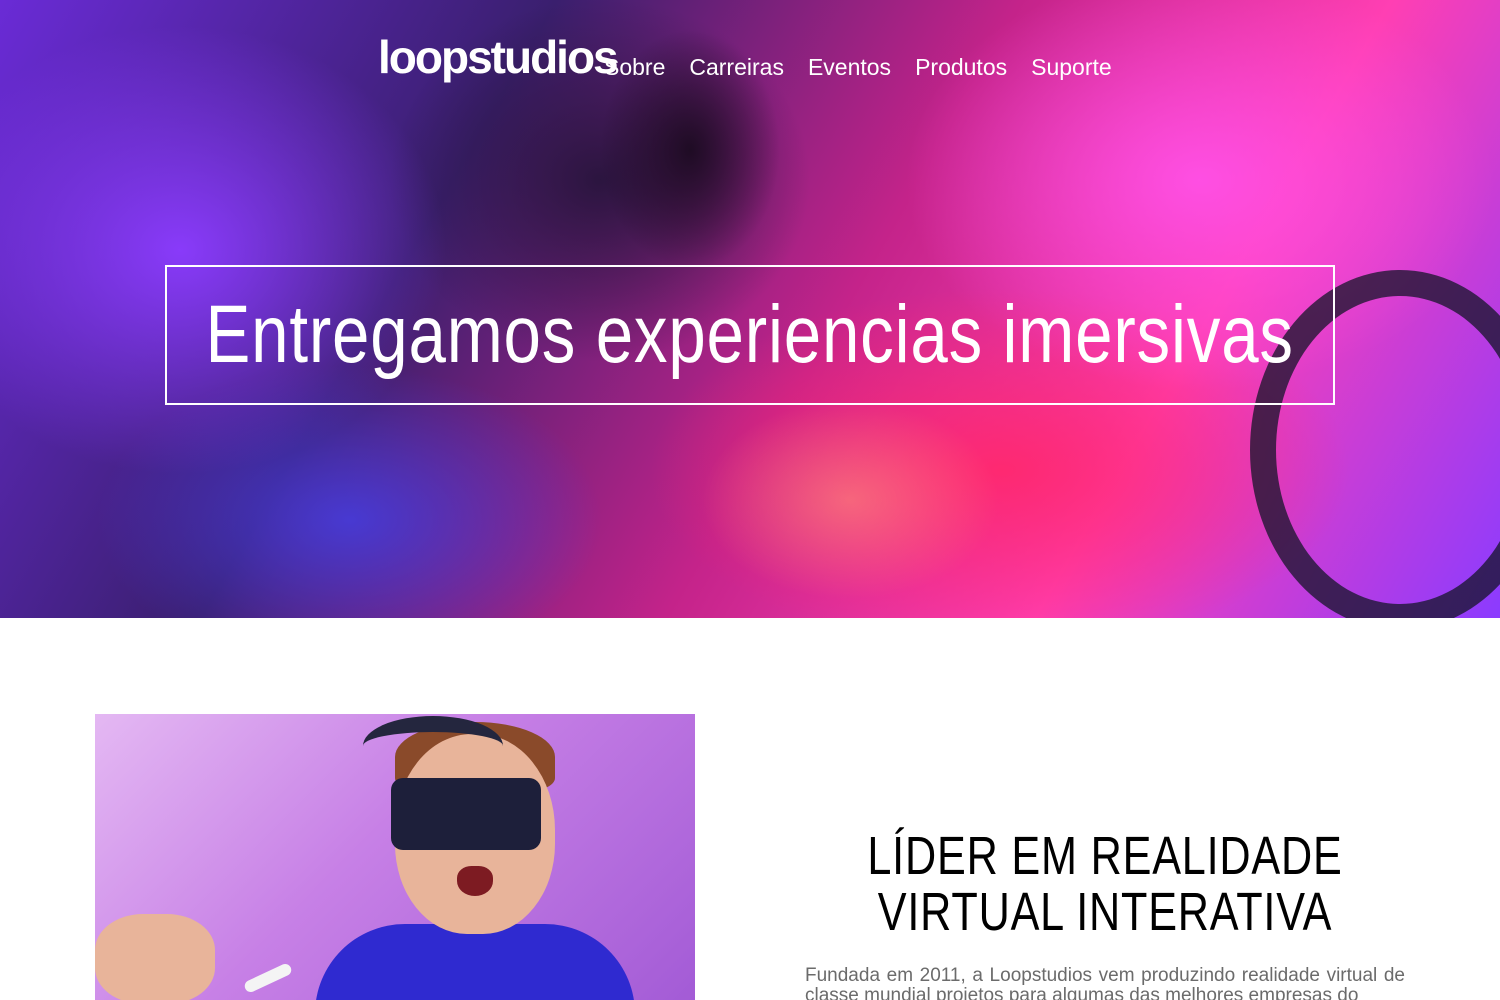 This screenshot has width=1500, height=1000. I want to click on hero-title-box: Entregamos experiencias imersivas, so click(750, 335).